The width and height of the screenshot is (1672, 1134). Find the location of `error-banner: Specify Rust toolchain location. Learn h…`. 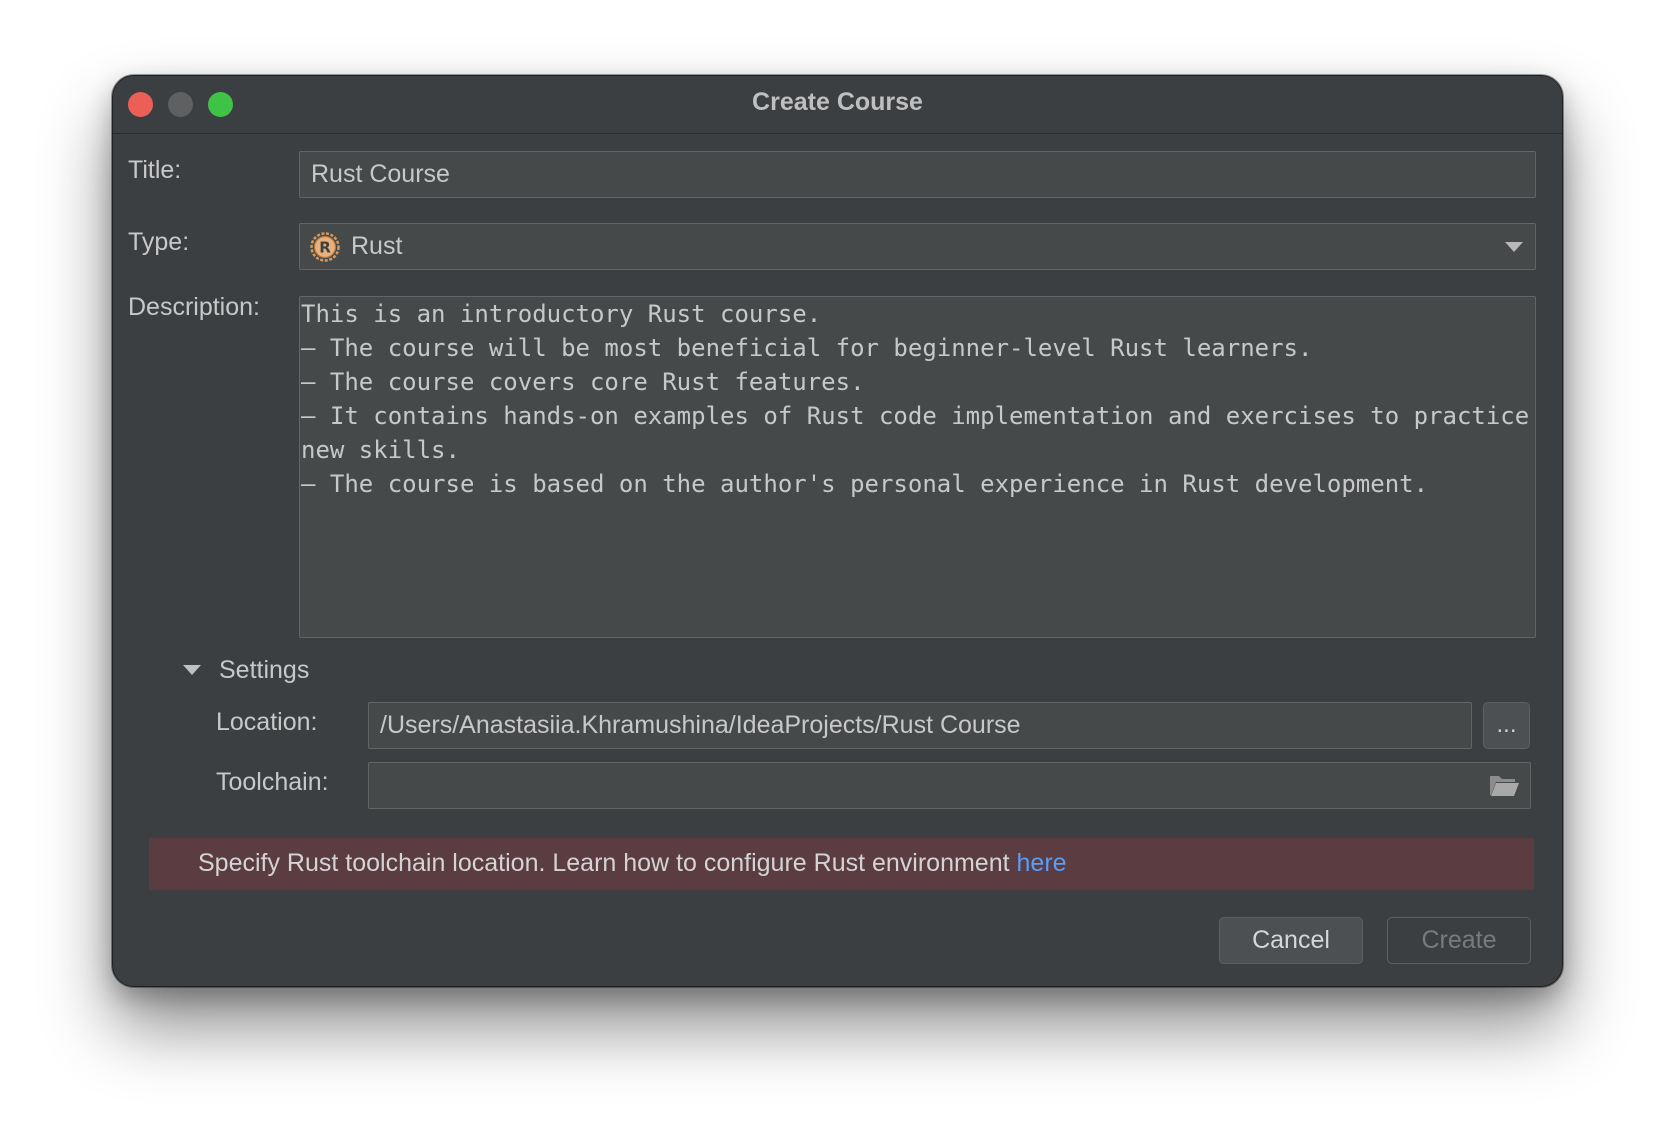

error-banner: Specify Rust toolchain location. Learn h… is located at coordinates (841, 864).